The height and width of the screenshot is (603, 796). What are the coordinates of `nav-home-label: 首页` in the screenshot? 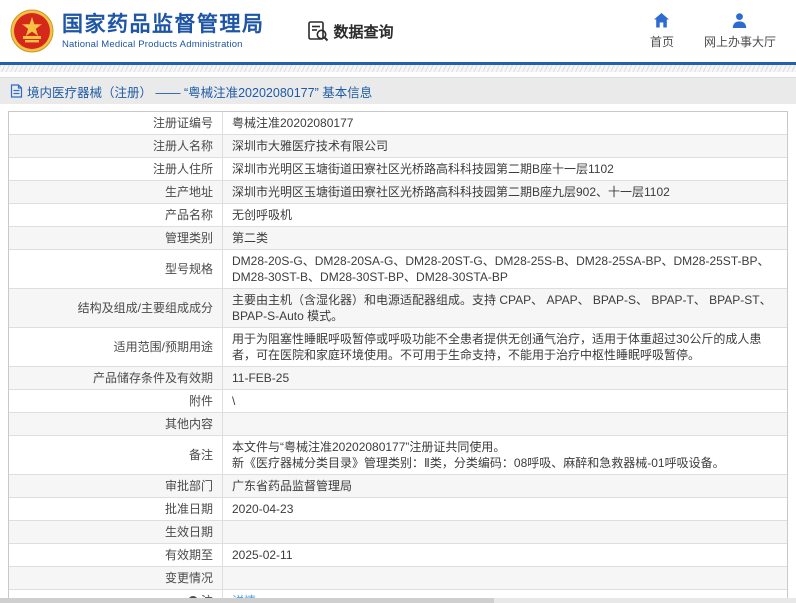 It's located at (661, 42).